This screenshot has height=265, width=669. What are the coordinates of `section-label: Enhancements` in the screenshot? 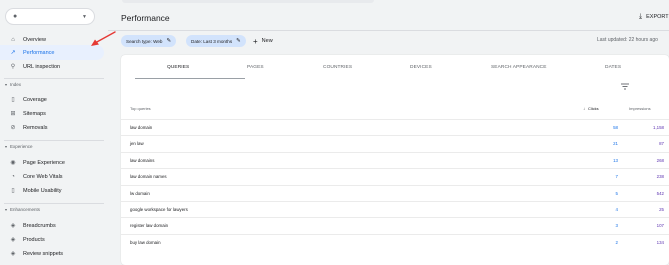 It's located at (25, 209).